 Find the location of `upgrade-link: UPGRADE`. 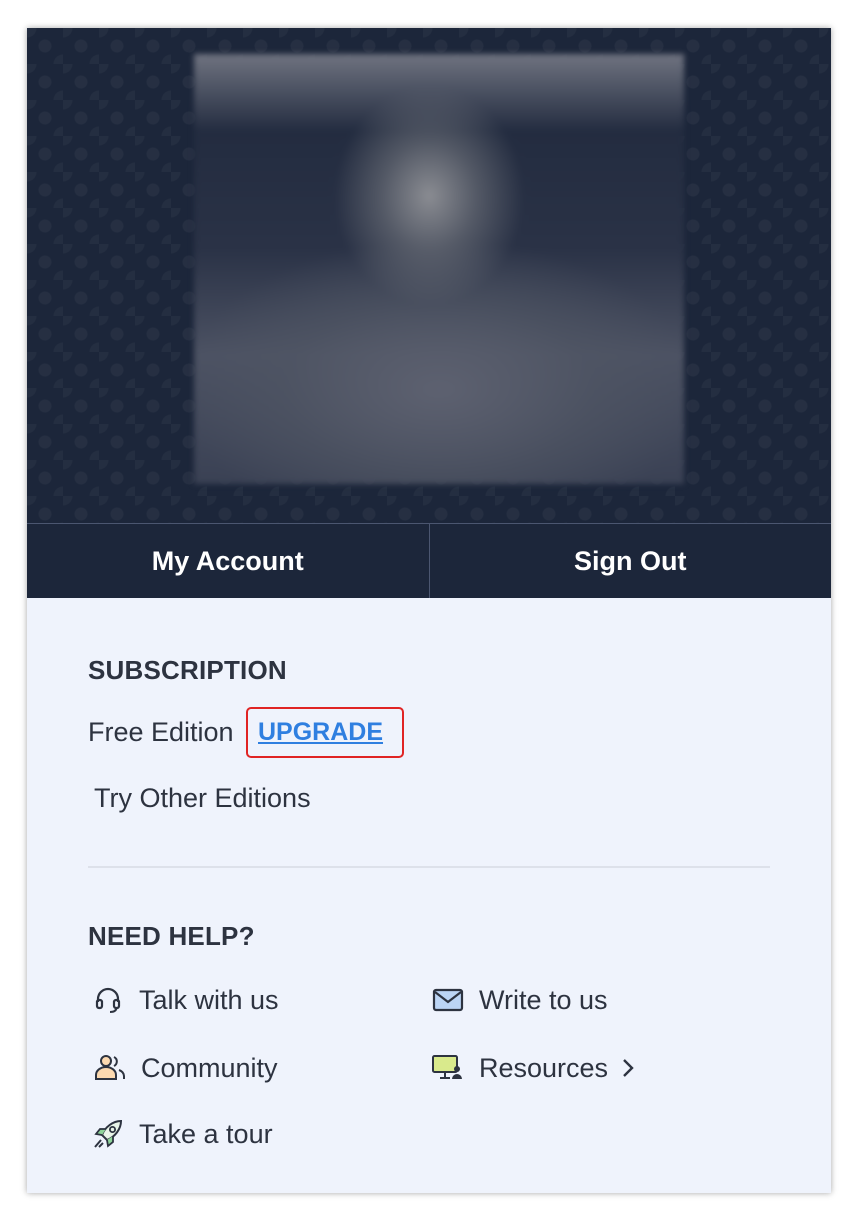

upgrade-link: UPGRADE is located at coordinates (320, 732).